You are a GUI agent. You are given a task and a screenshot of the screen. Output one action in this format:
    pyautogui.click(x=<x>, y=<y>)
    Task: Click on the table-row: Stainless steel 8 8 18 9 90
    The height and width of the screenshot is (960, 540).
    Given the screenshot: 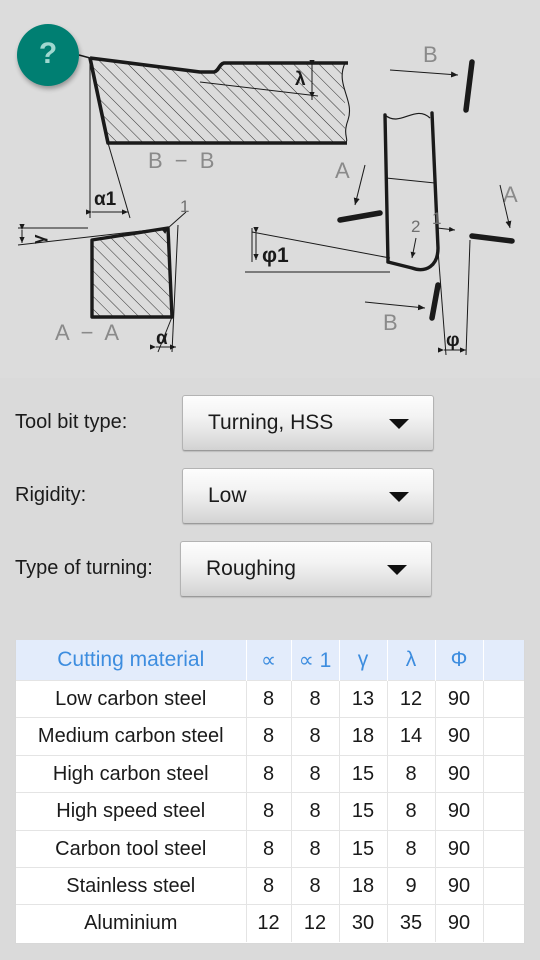 What is the action you would take?
    pyautogui.click(x=270, y=885)
    